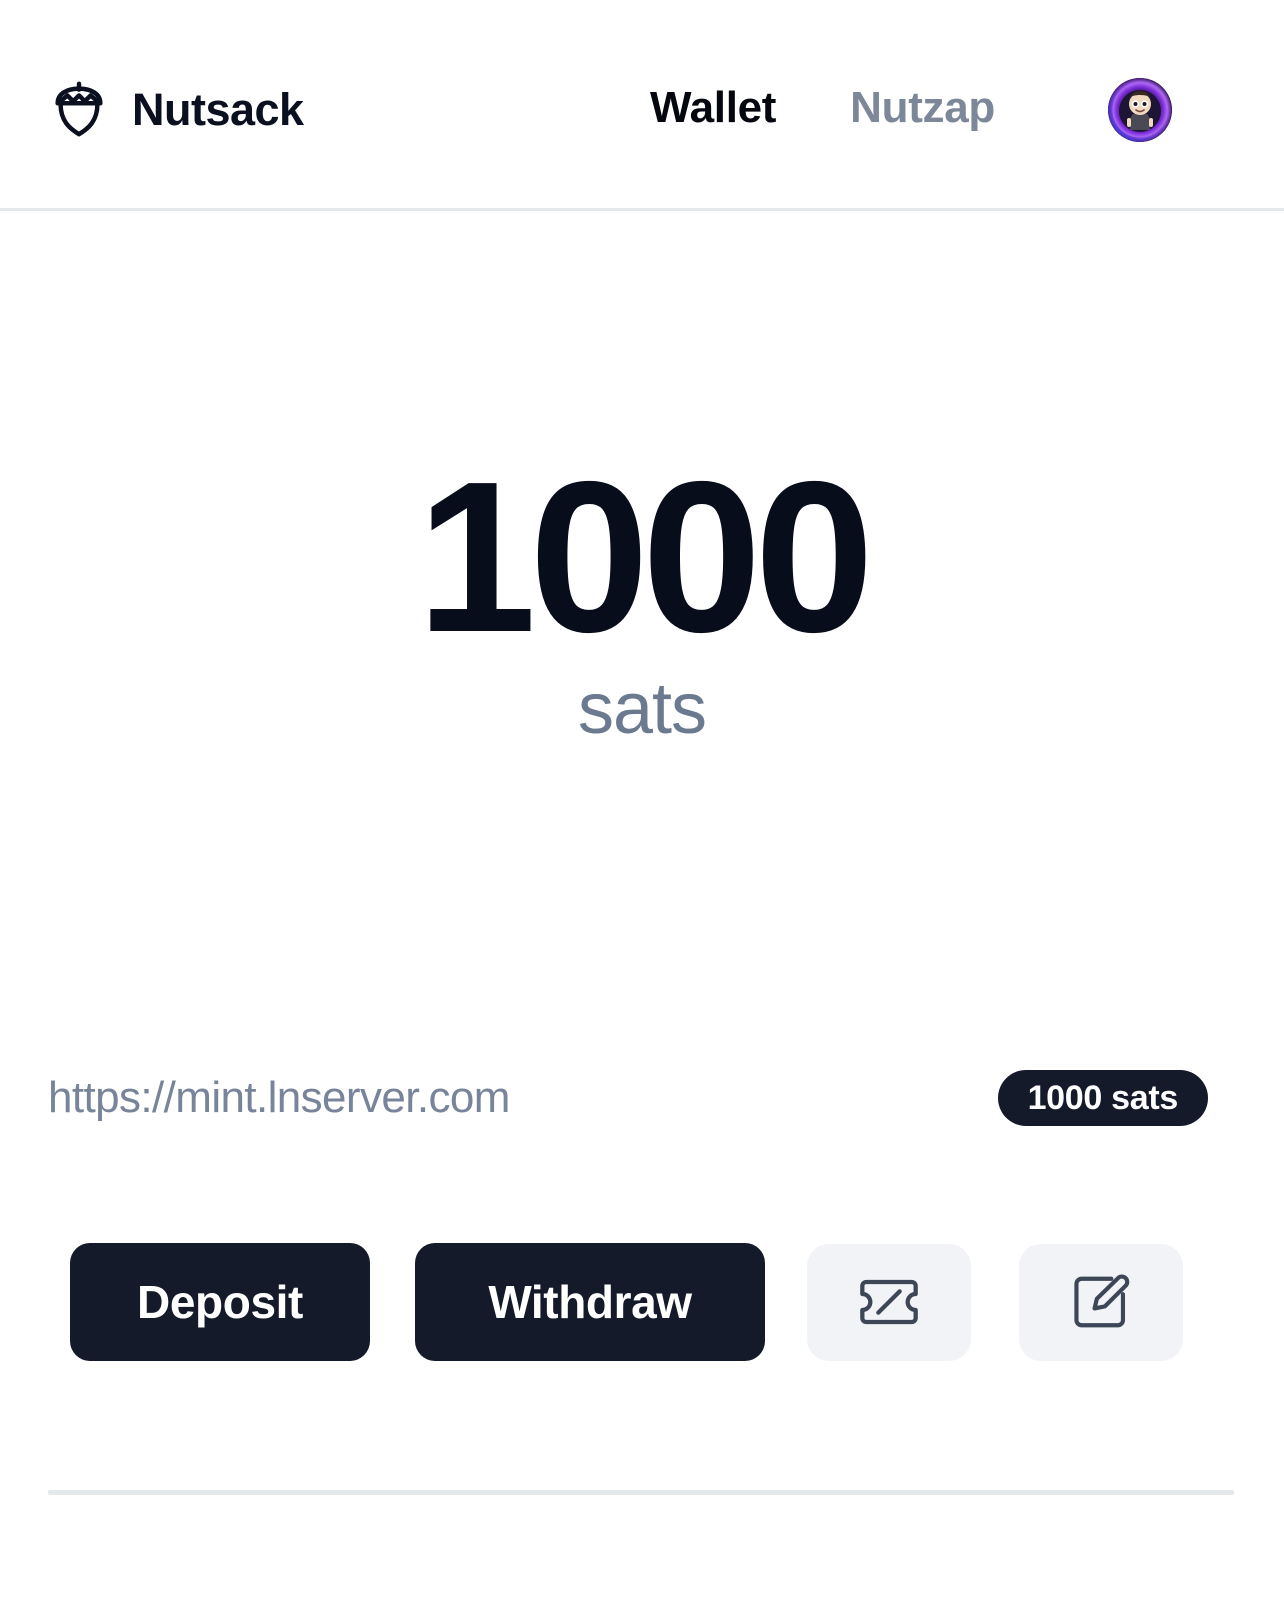 The height and width of the screenshot is (1605, 1284). I want to click on acorn-icon, so click(79, 109).